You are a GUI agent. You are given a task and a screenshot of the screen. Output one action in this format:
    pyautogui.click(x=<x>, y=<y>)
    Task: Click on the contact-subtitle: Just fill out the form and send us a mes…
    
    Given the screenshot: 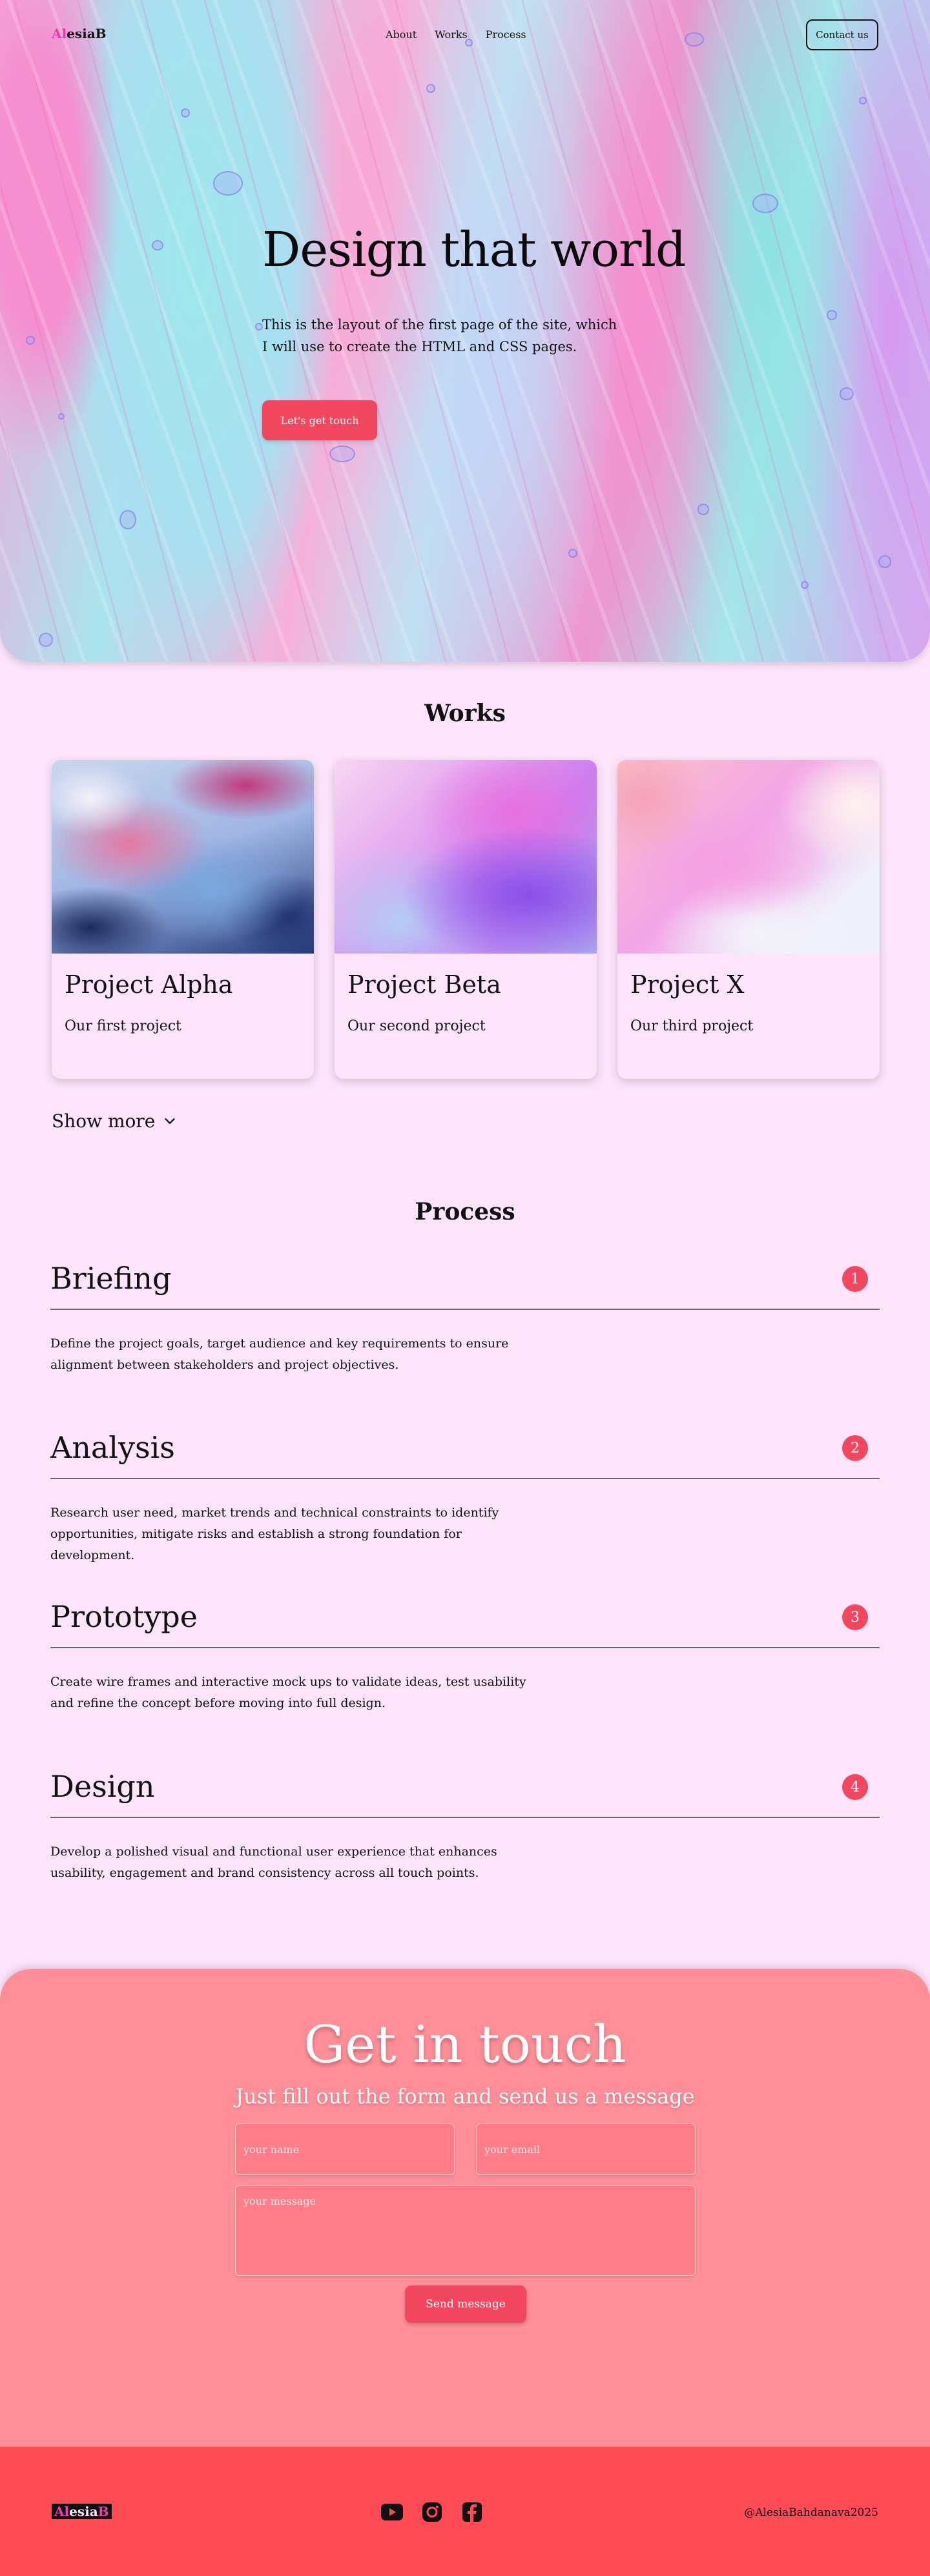 What is the action you would take?
    pyautogui.click(x=465, y=2096)
    